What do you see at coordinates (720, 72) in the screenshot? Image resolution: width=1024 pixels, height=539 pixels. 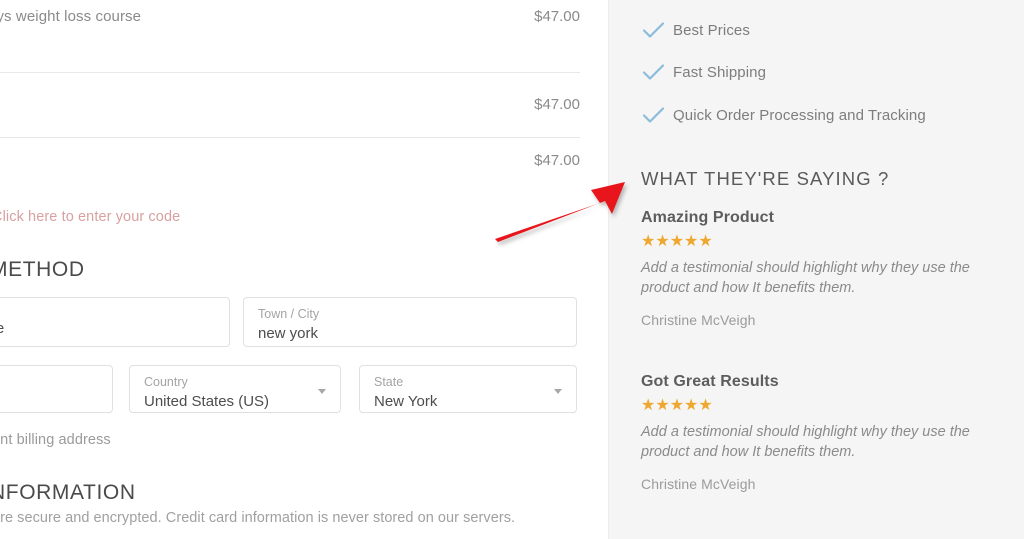 I see `benefit-label: Fast Shipping` at bounding box center [720, 72].